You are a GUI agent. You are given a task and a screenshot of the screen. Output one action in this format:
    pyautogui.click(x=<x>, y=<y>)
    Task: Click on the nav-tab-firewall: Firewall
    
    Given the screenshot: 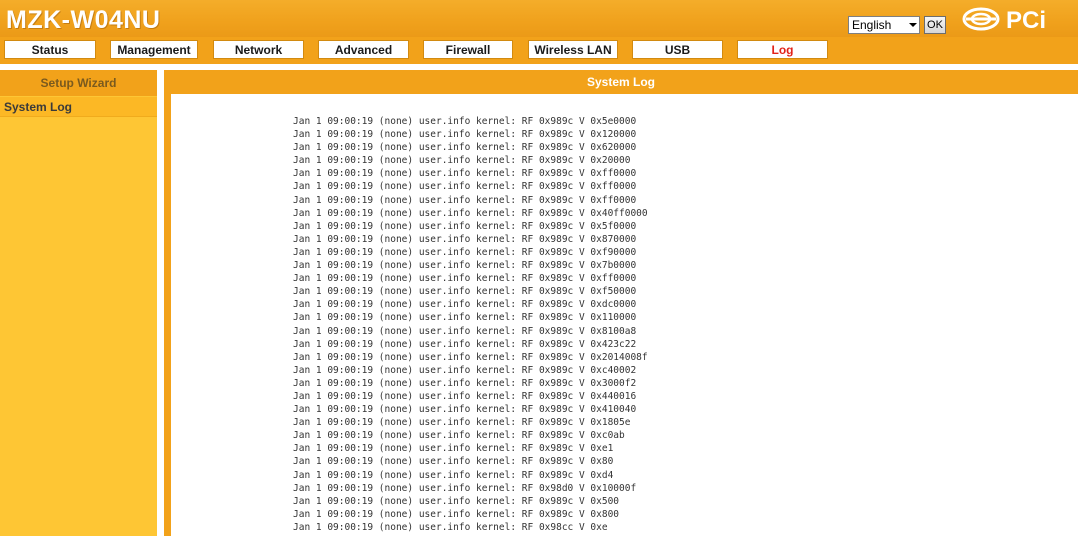 What is the action you would take?
    pyautogui.click(x=468, y=49)
    